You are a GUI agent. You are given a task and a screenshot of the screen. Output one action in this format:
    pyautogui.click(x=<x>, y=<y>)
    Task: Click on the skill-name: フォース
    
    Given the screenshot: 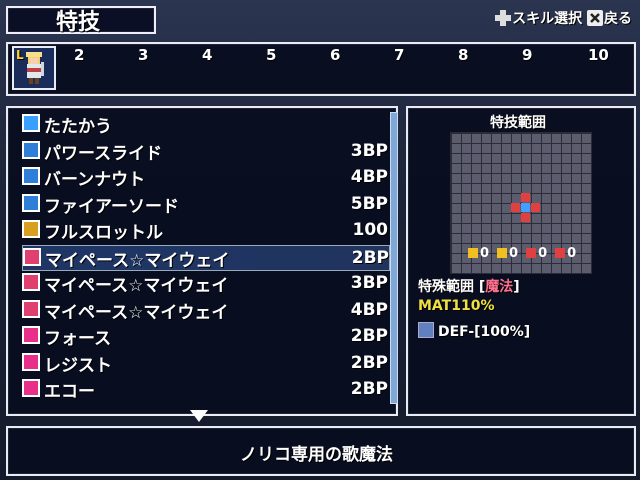 What is the action you would take?
    pyautogui.click(x=78, y=339)
    